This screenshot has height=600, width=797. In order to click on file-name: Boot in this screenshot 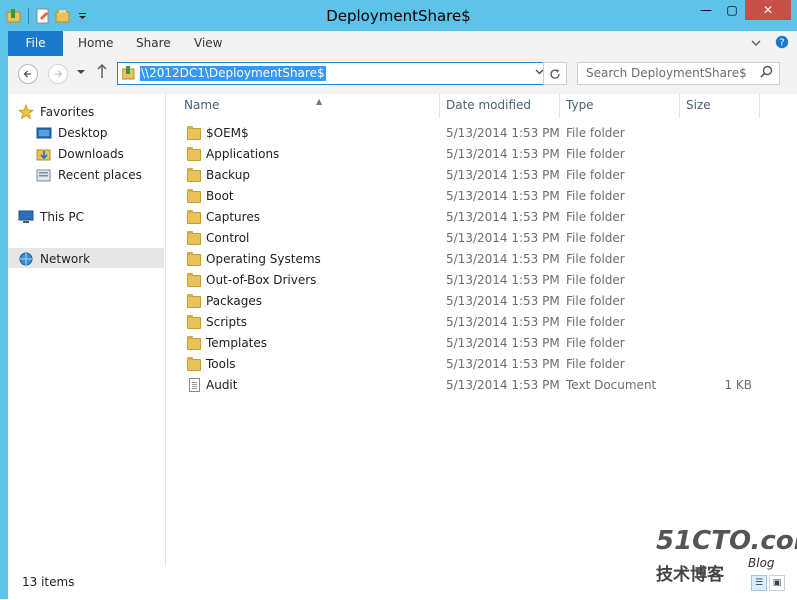, I will do `click(220, 196)`.